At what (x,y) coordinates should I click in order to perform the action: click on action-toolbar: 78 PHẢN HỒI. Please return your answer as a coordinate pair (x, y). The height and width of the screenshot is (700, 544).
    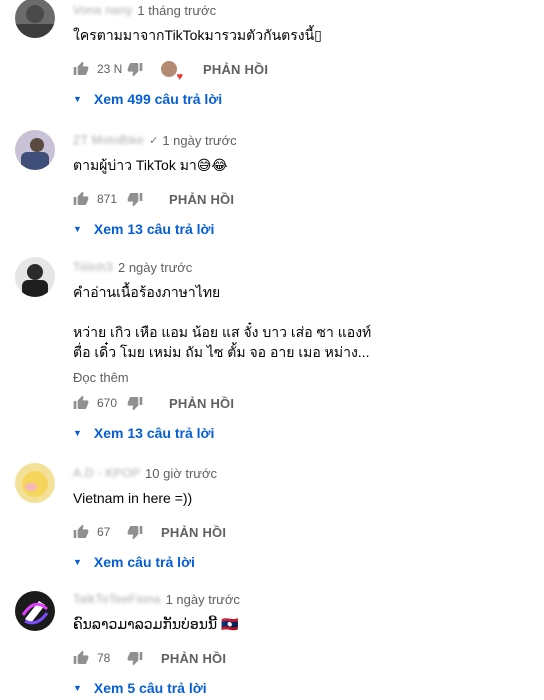
    Looking at the image, I should click on (304, 658).